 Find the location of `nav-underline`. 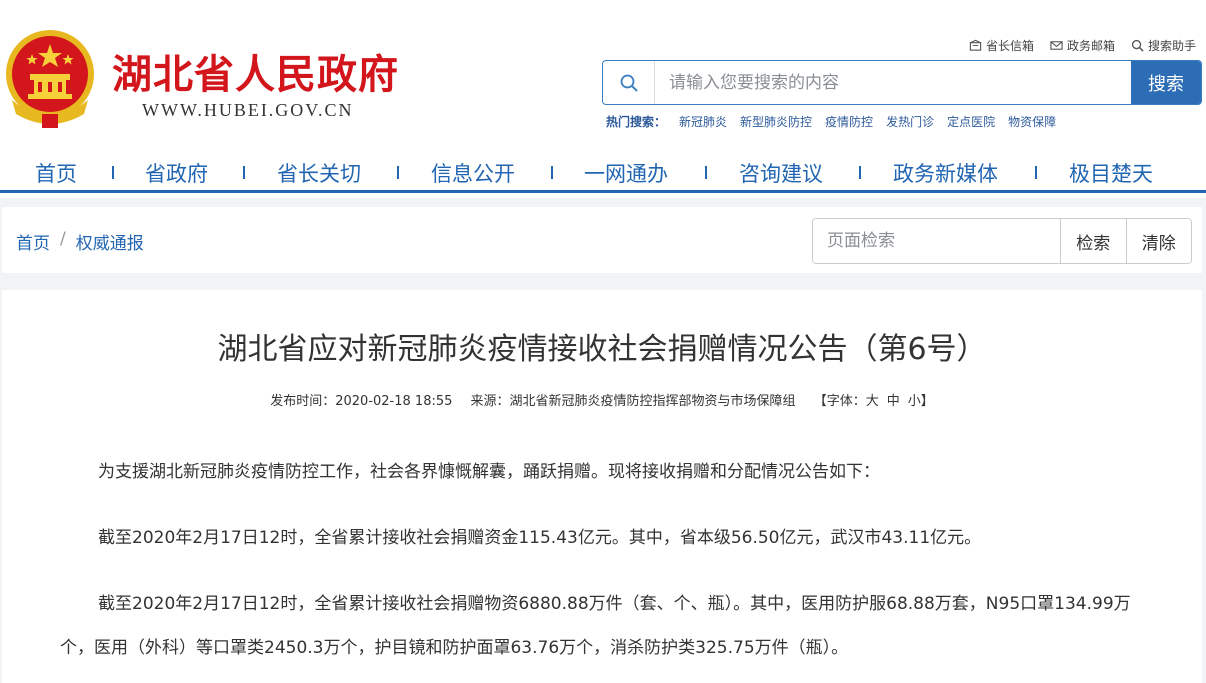

nav-underline is located at coordinates (603, 191).